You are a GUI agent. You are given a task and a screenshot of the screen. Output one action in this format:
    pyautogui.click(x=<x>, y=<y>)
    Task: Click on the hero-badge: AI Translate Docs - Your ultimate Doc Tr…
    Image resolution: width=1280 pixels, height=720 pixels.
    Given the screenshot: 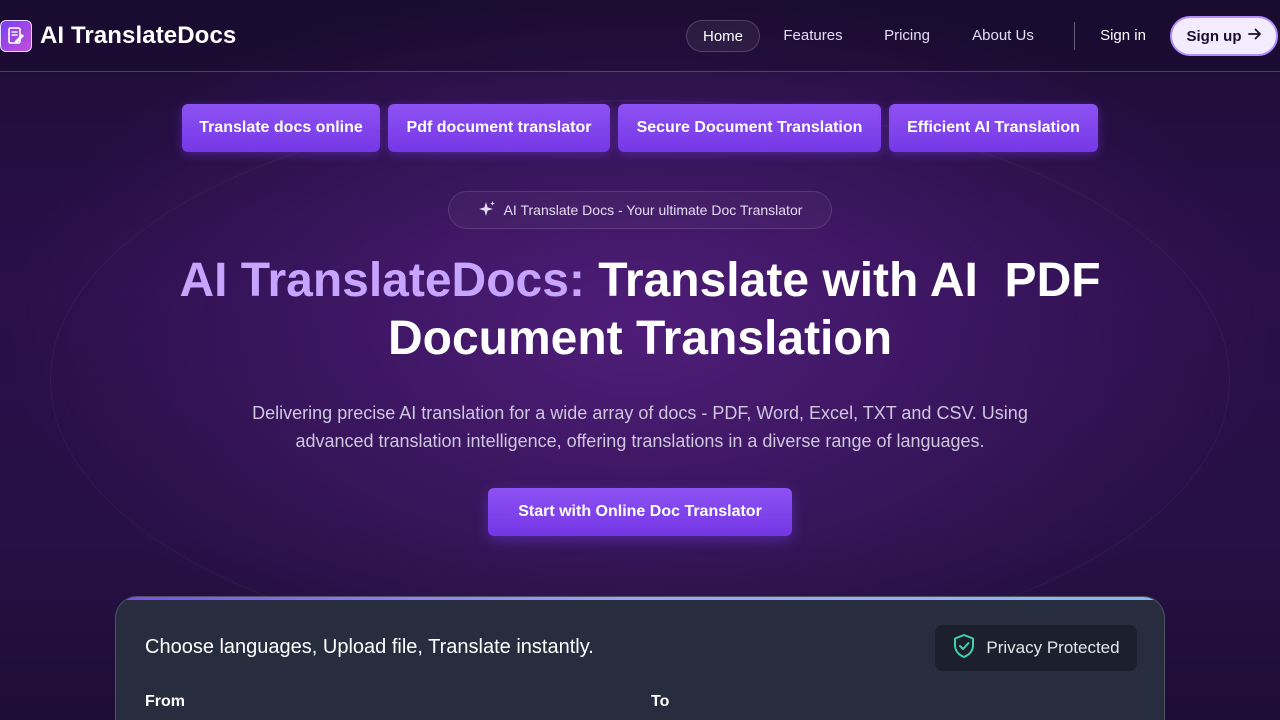 What is the action you would take?
    pyautogui.click(x=640, y=210)
    